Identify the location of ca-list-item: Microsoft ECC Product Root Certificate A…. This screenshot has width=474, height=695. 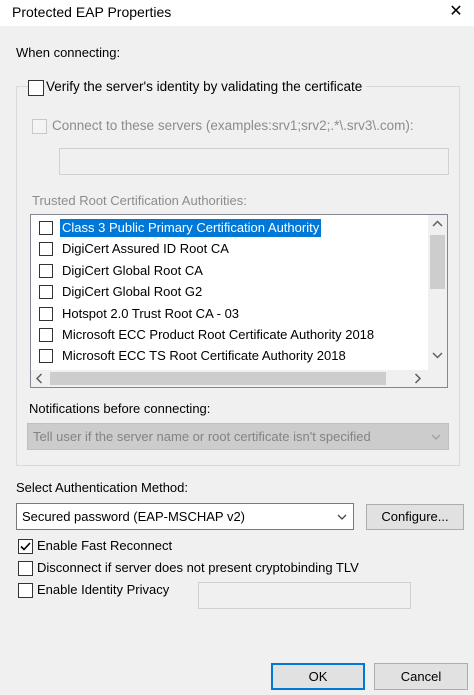
(229, 334).